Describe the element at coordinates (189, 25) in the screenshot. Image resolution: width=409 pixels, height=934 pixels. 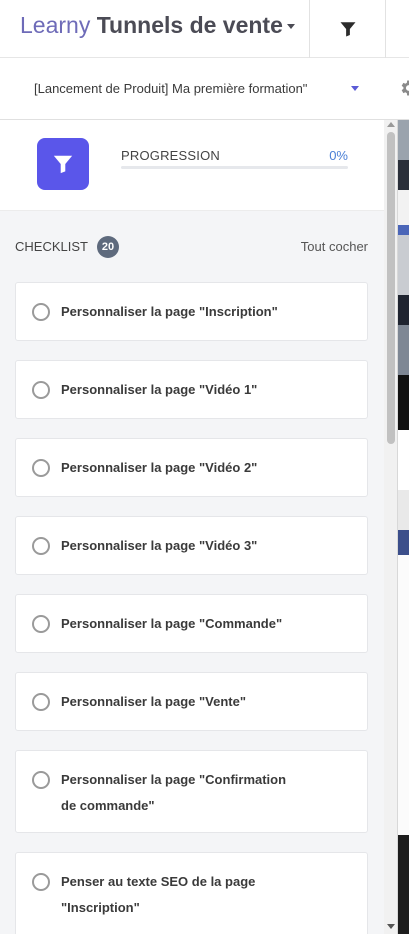
I see `section-title: Tunnels de vente` at that location.